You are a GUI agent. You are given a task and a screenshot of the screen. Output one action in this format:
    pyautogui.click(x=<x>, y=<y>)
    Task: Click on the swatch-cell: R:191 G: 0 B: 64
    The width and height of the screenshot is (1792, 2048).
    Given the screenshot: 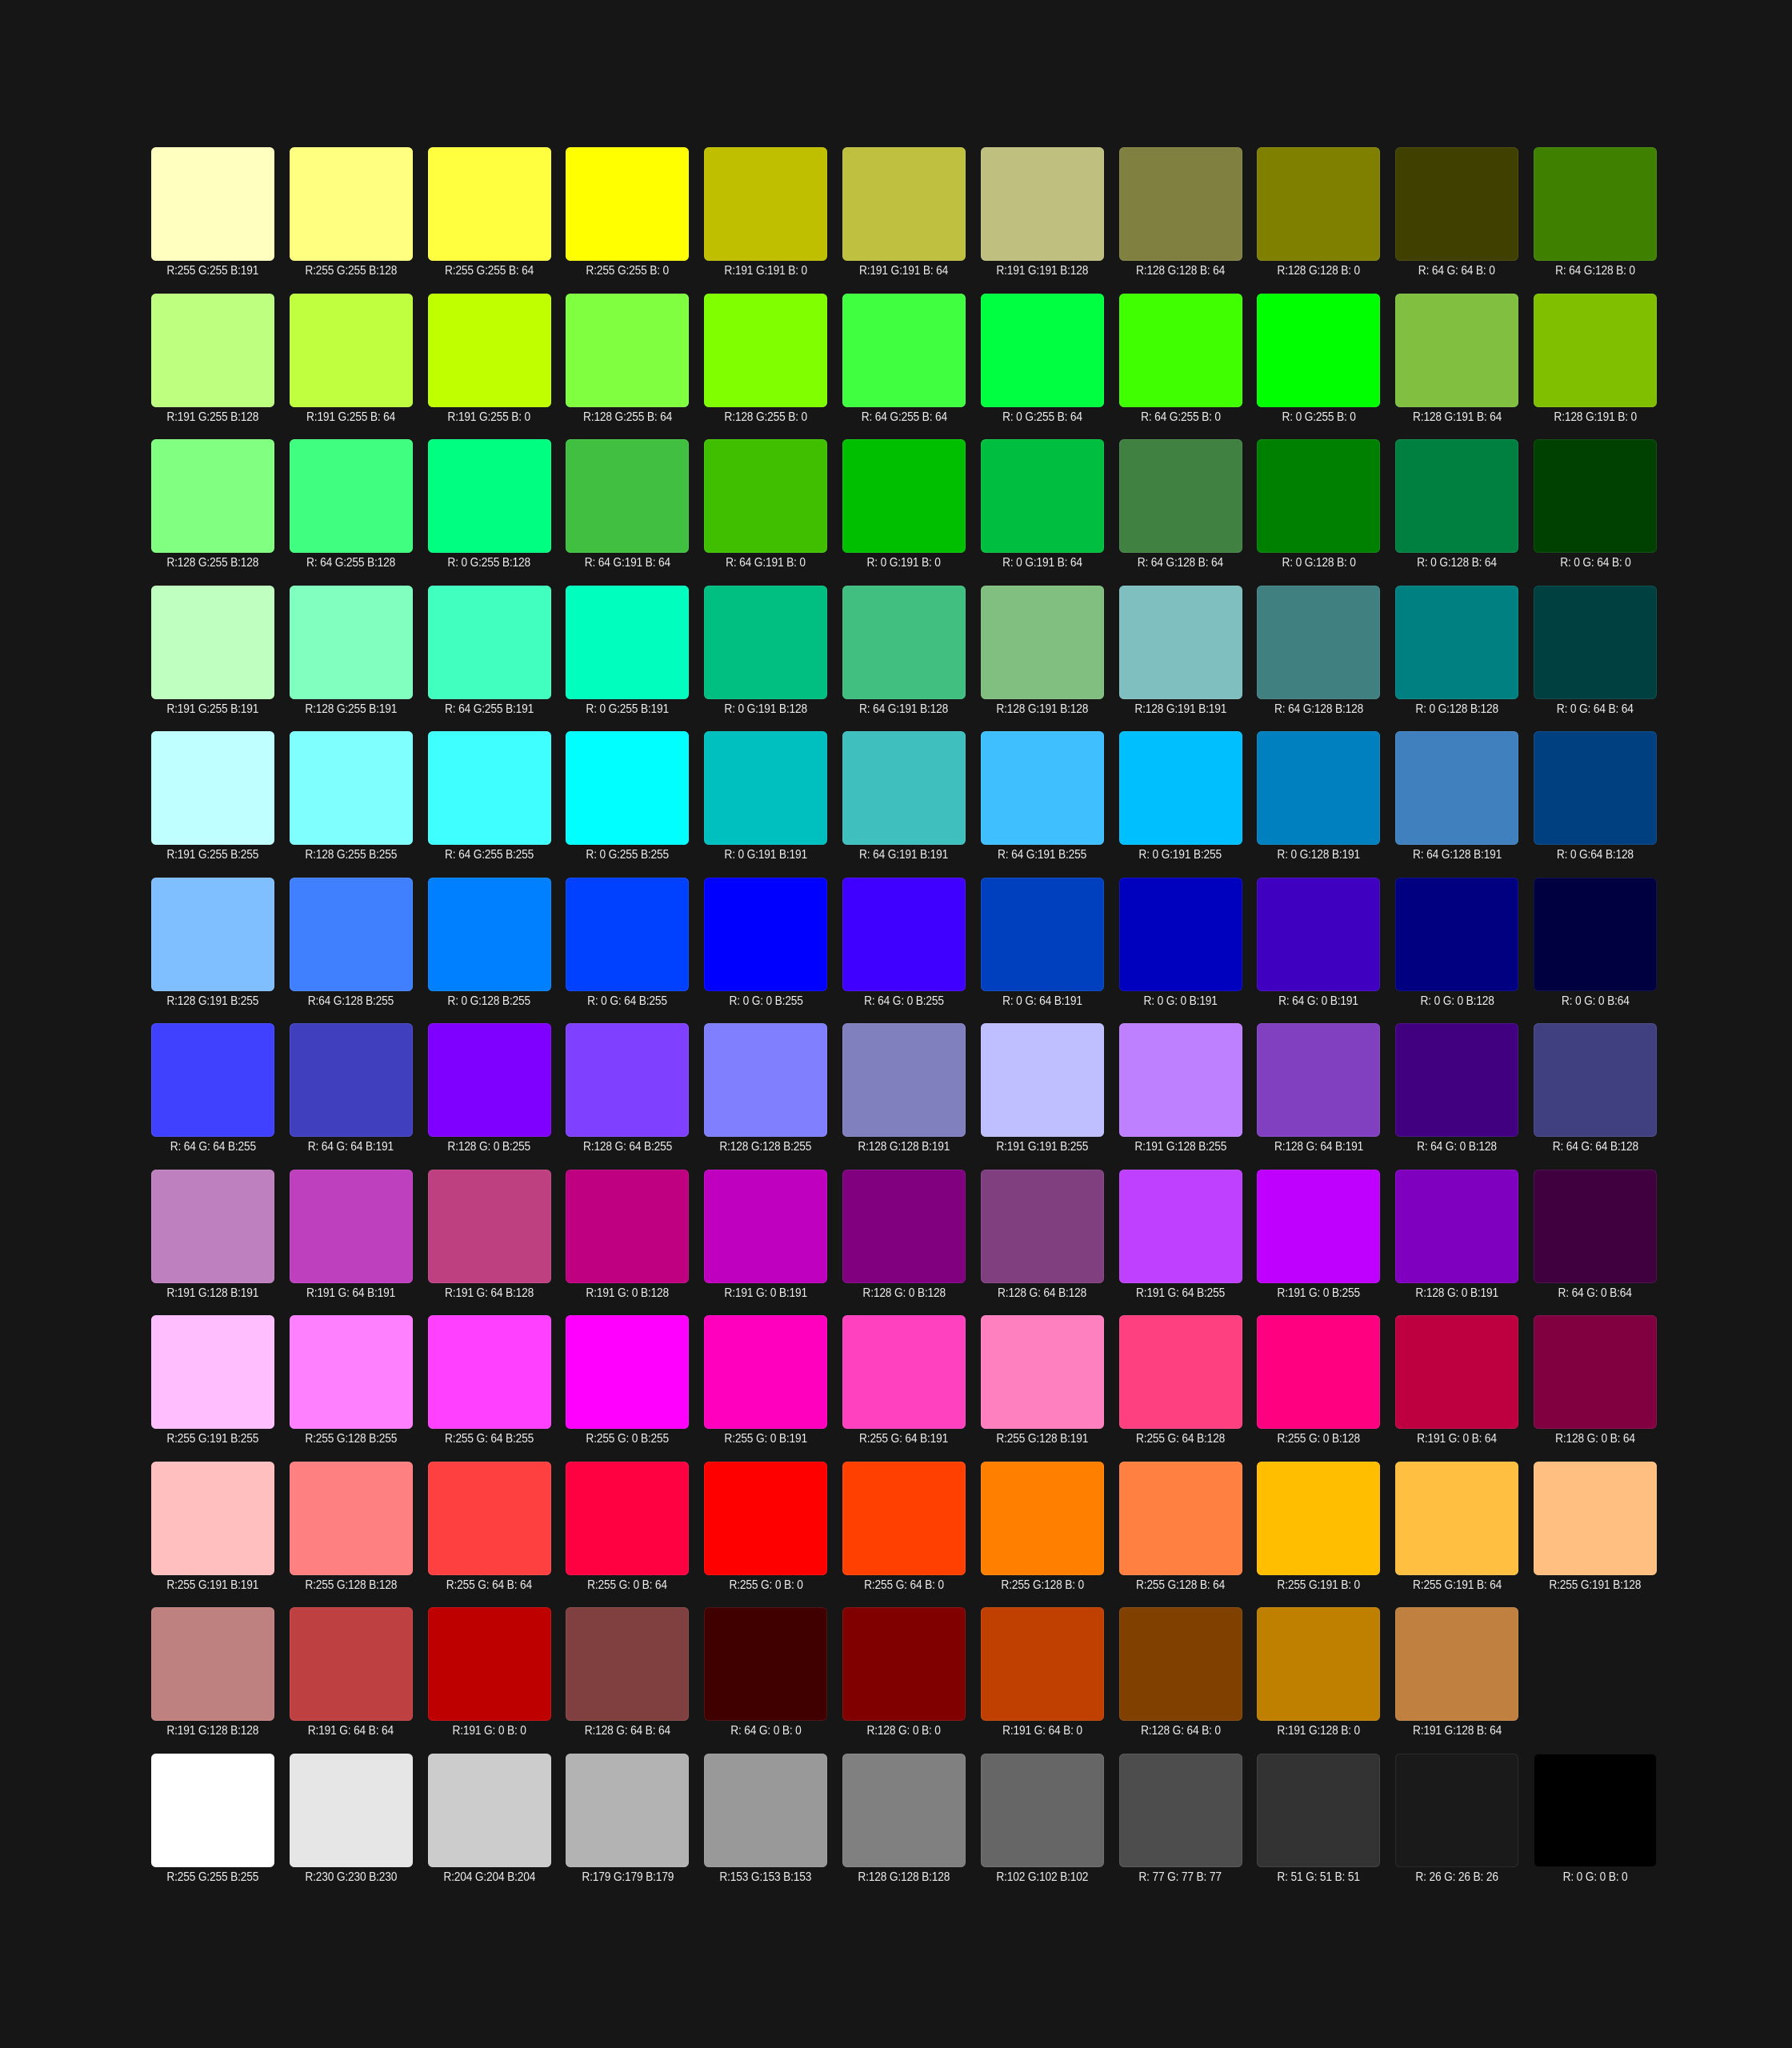 What is the action you would take?
    pyautogui.click(x=1456, y=1380)
    